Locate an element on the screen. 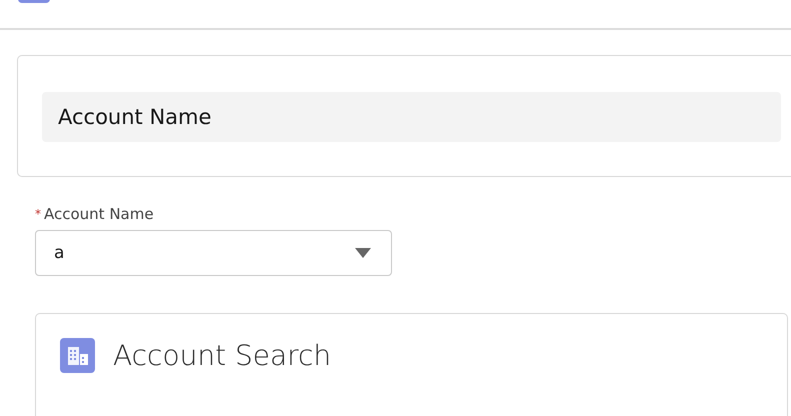 The image size is (791, 416). field-label: Account Name is located at coordinates (99, 214).